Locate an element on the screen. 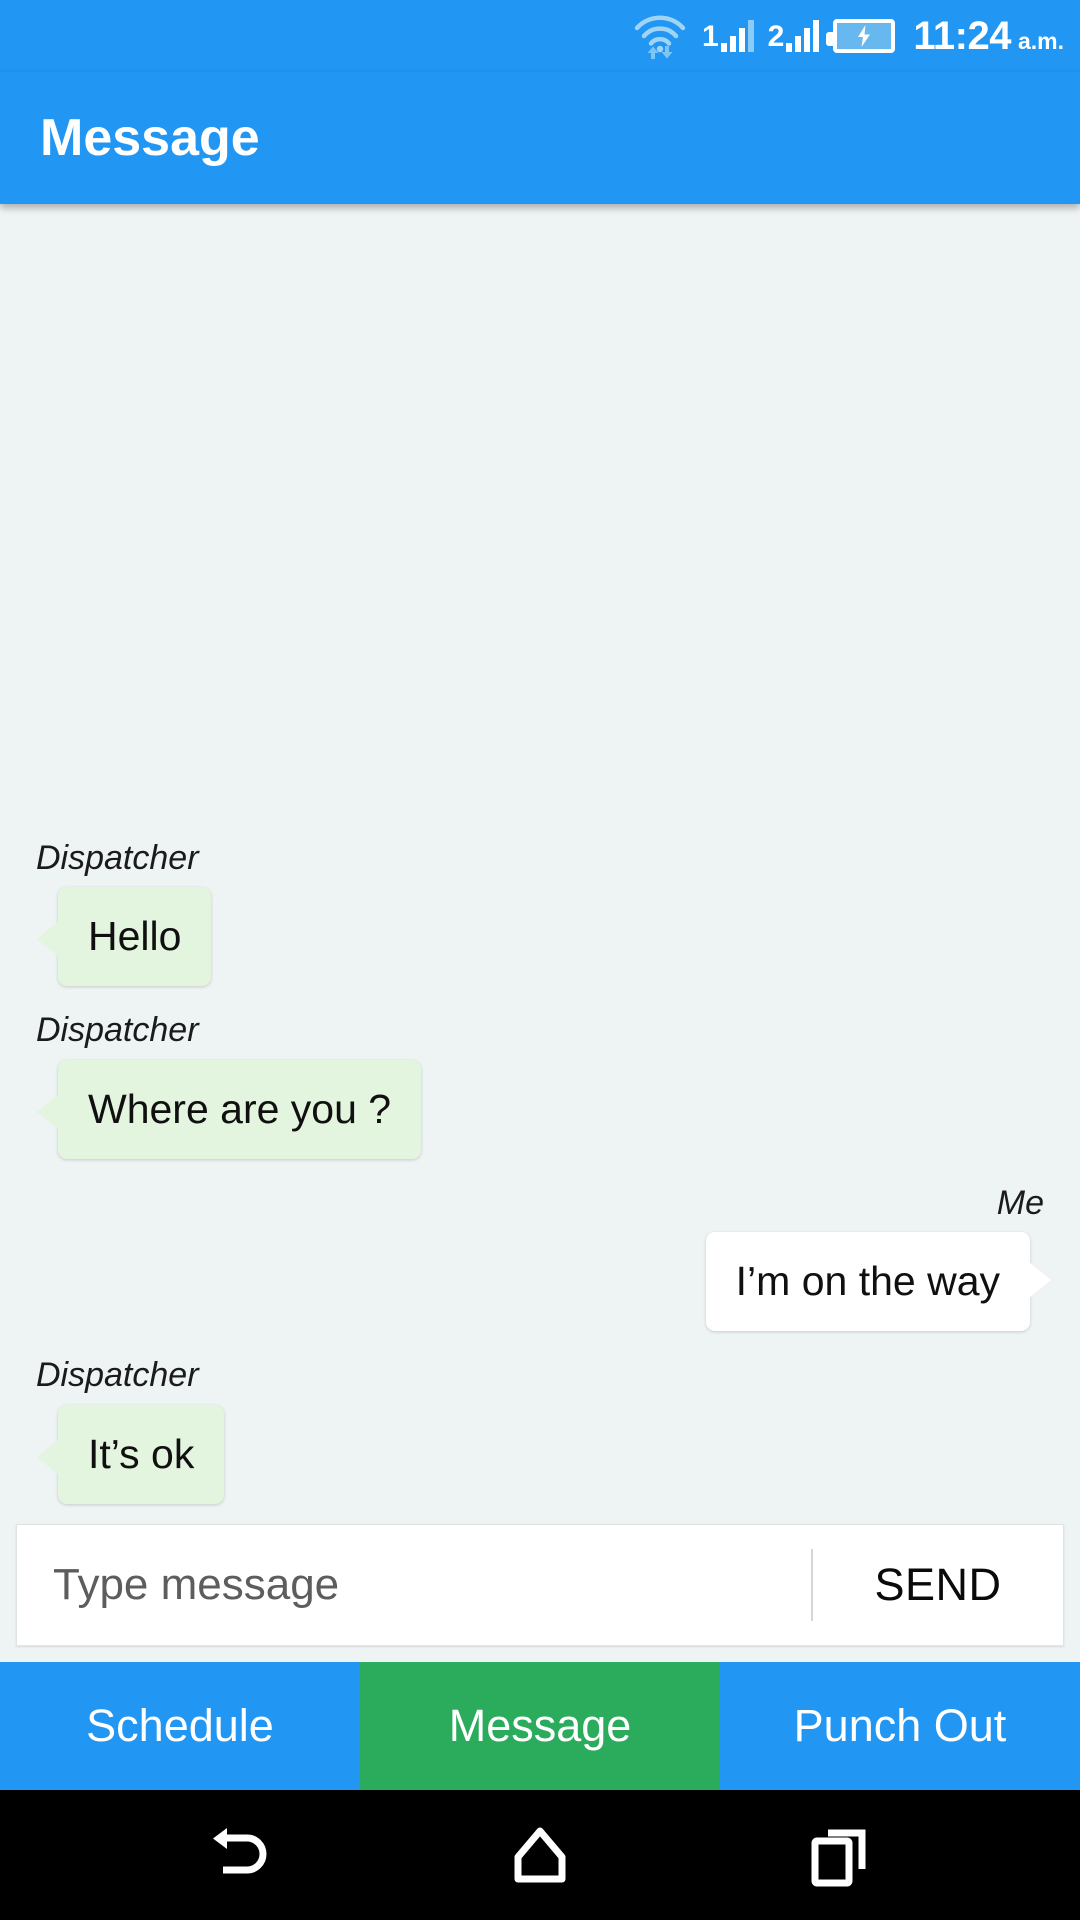 The width and height of the screenshot is (1080, 1920). wifi-with-transfer-arrows-icon is located at coordinates (660, 36).